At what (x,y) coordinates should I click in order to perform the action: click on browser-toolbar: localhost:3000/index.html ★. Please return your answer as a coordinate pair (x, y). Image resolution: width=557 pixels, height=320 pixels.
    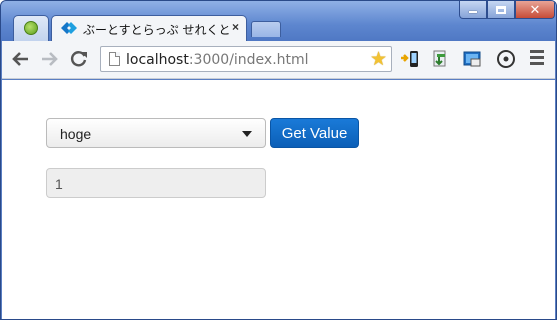
    Looking at the image, I should click on (278, 60).